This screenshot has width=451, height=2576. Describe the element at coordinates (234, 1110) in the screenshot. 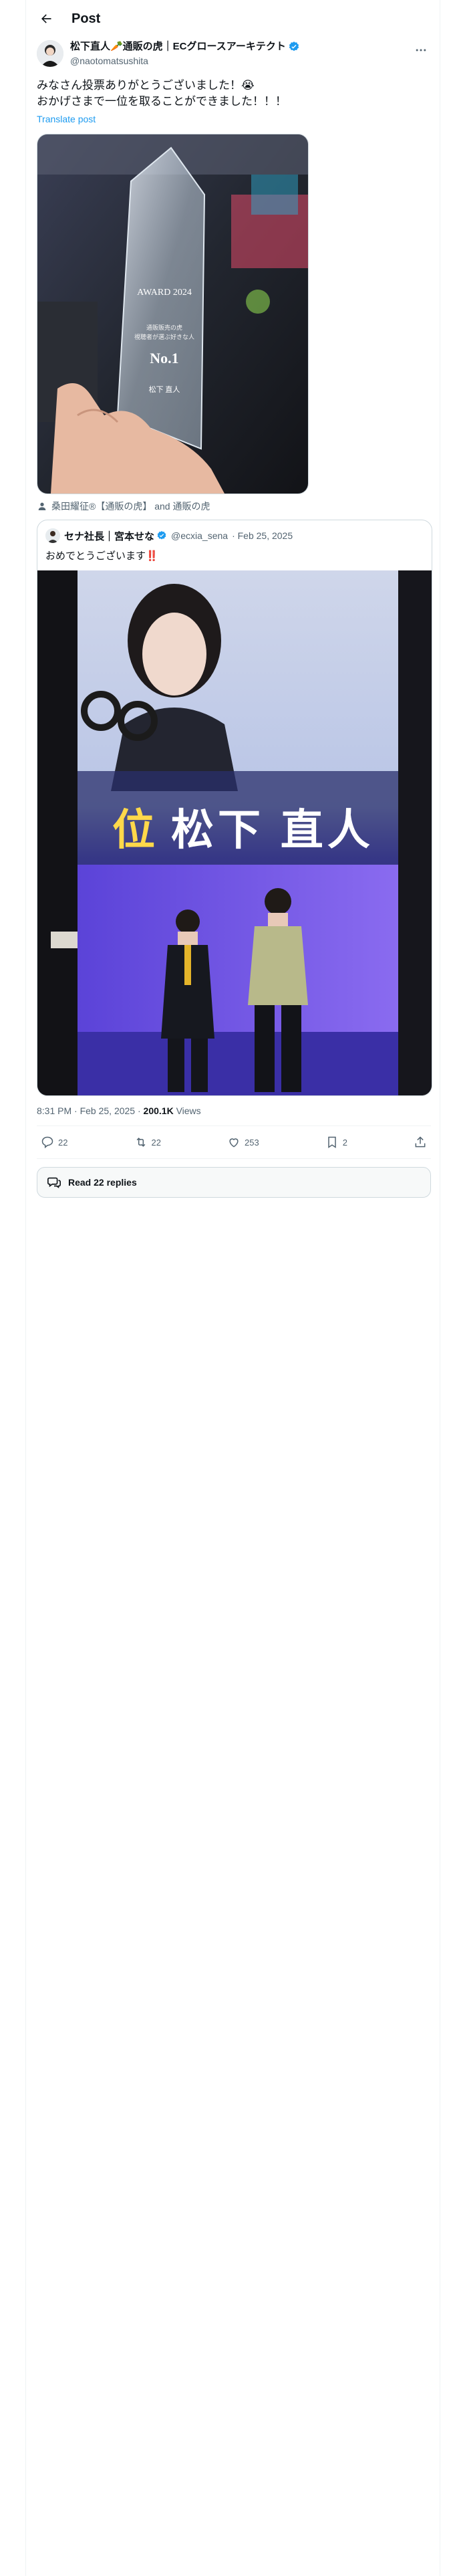

I see `post-timestamp: 8:31 PM · Feb 25, 2025 · 200.1K Views` at that location.